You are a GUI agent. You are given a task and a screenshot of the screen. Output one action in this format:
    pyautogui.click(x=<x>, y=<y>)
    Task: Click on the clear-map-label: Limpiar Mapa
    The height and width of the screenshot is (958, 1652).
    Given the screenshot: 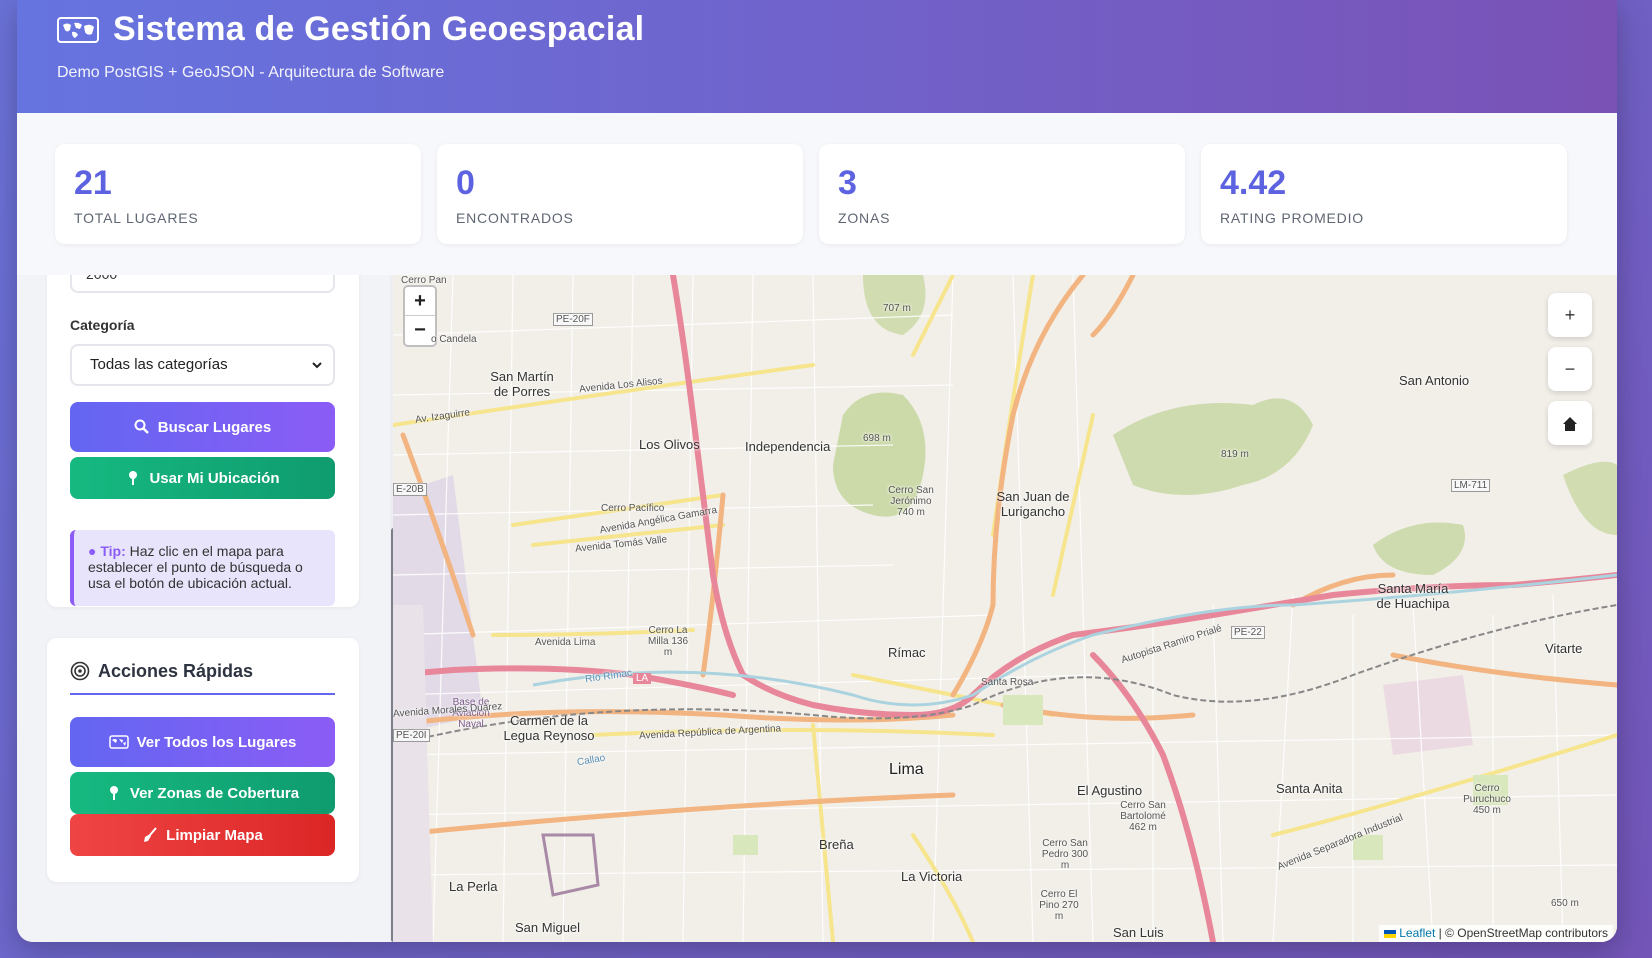 What is the action you would take?
    pyautogui.click(x=214, y=835)
    